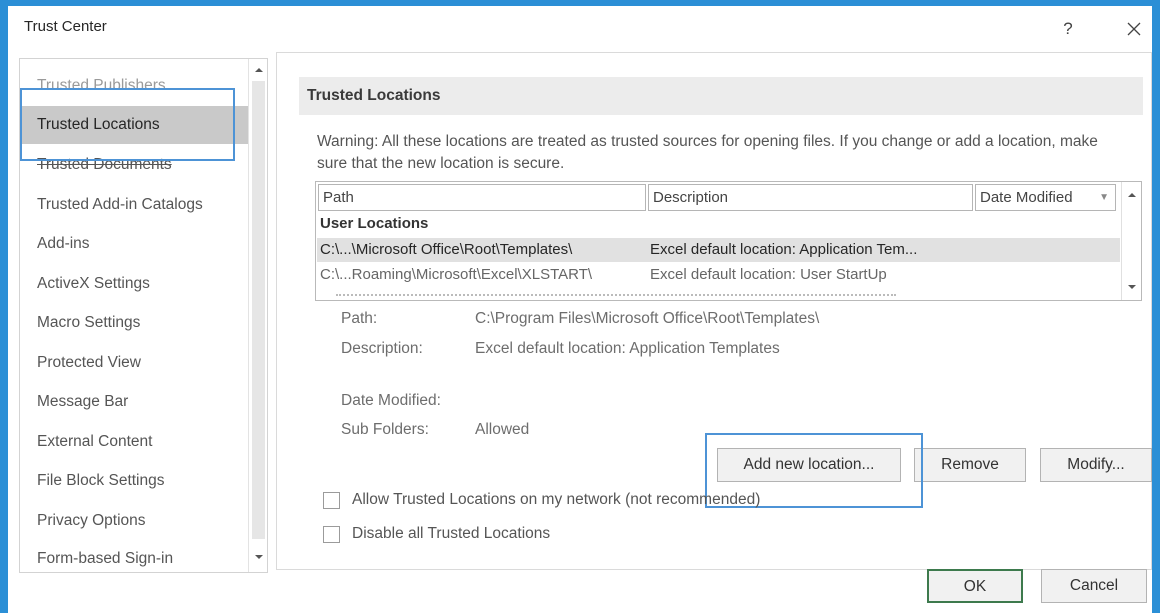  I want to click on column-header-description: Description, so click(810, 197).